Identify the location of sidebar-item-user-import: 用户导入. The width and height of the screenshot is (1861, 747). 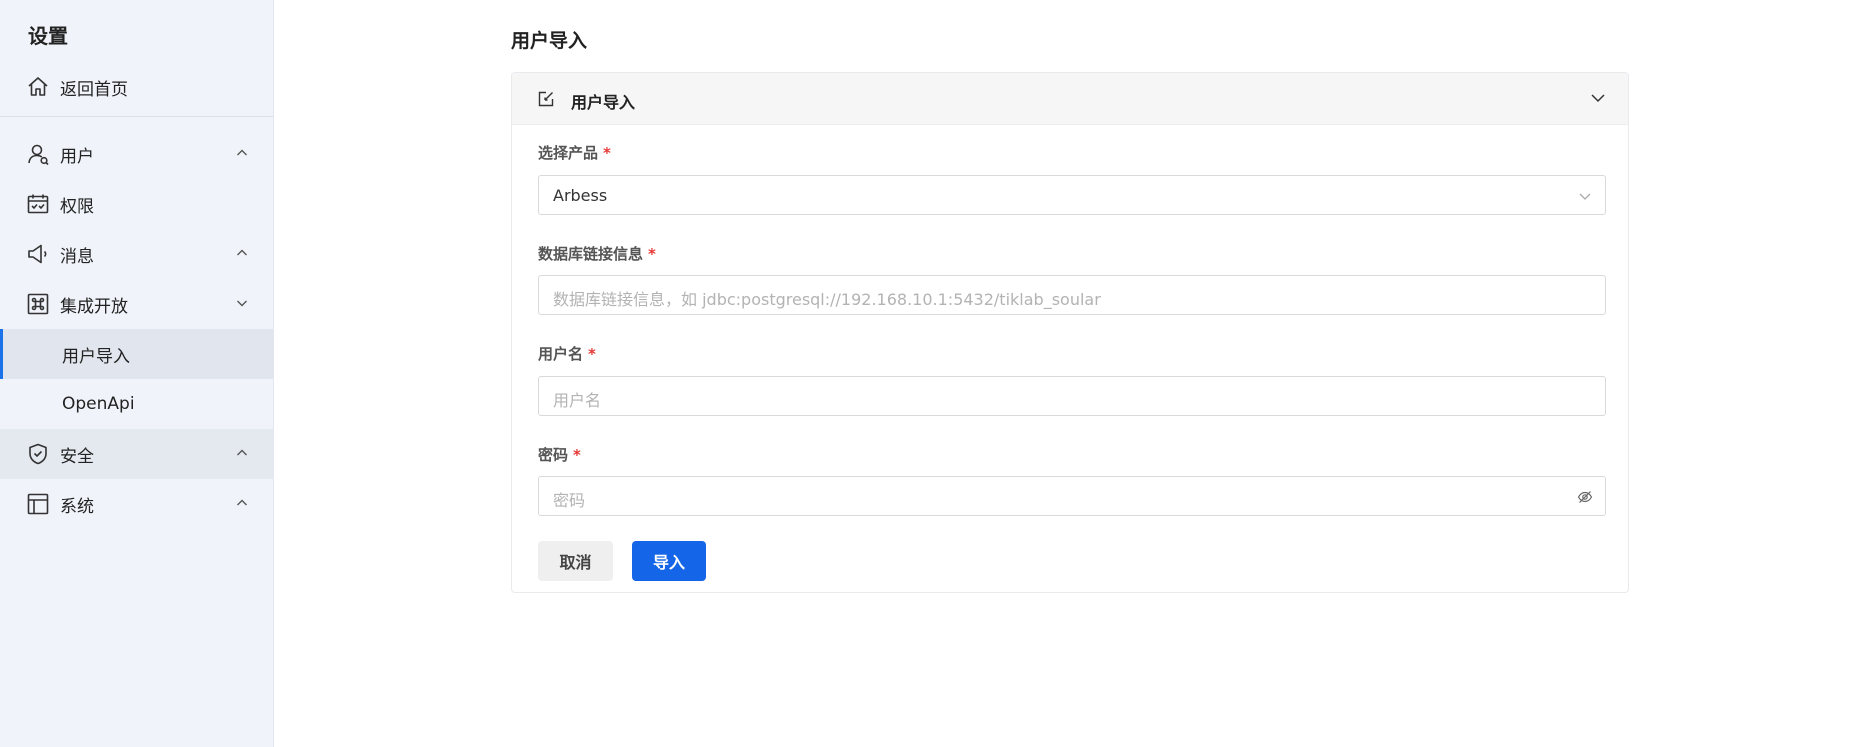
(137, 354).